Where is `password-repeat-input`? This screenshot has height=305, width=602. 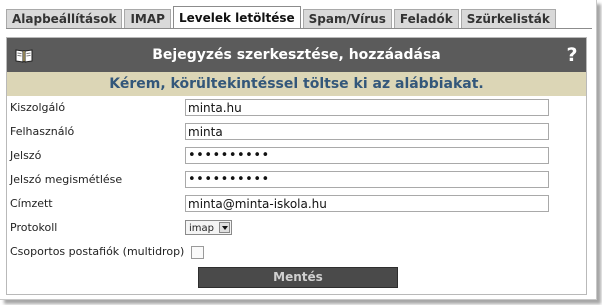
password-repeat-input is located at coordinates (367, 179).